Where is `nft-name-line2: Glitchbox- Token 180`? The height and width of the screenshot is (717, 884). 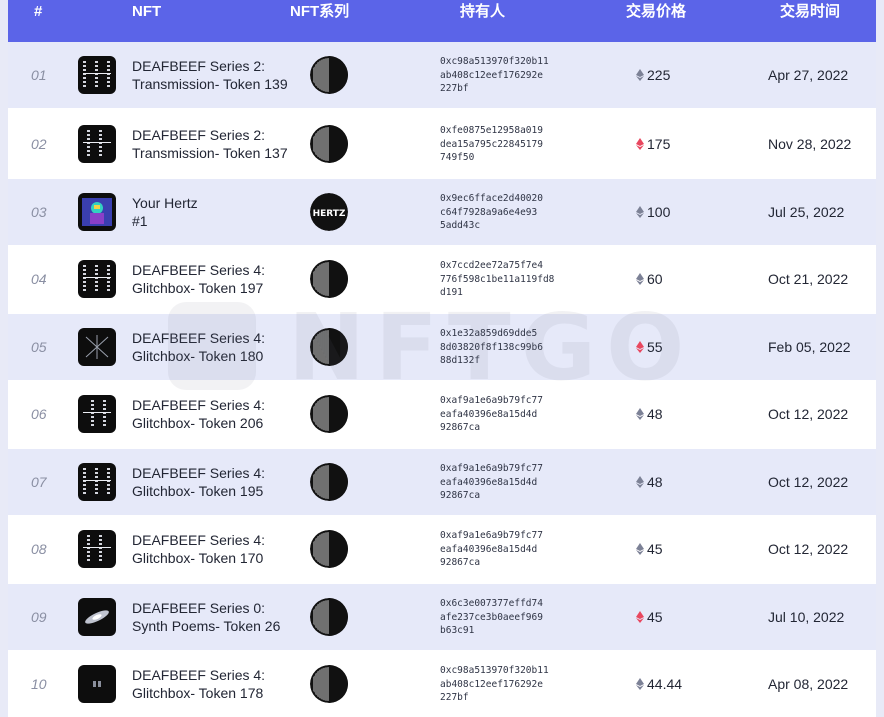 nft-name-line2: Glitchbox- Token 180 is located at coordinates (198, 356).